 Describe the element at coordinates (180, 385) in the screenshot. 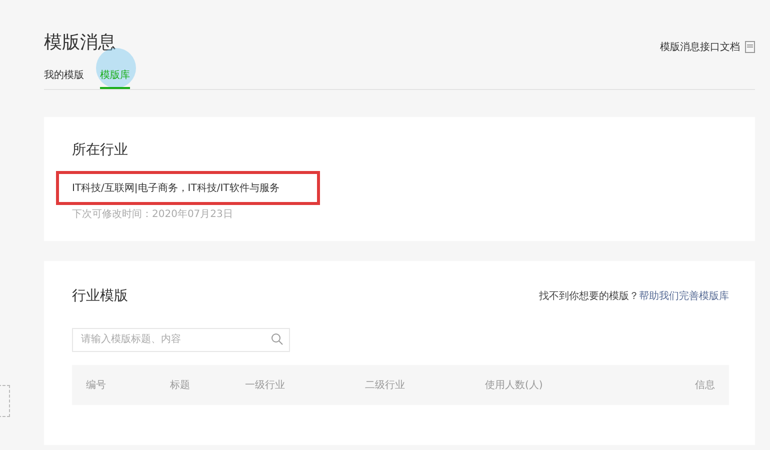

I see `column-header: 标题` at that location.